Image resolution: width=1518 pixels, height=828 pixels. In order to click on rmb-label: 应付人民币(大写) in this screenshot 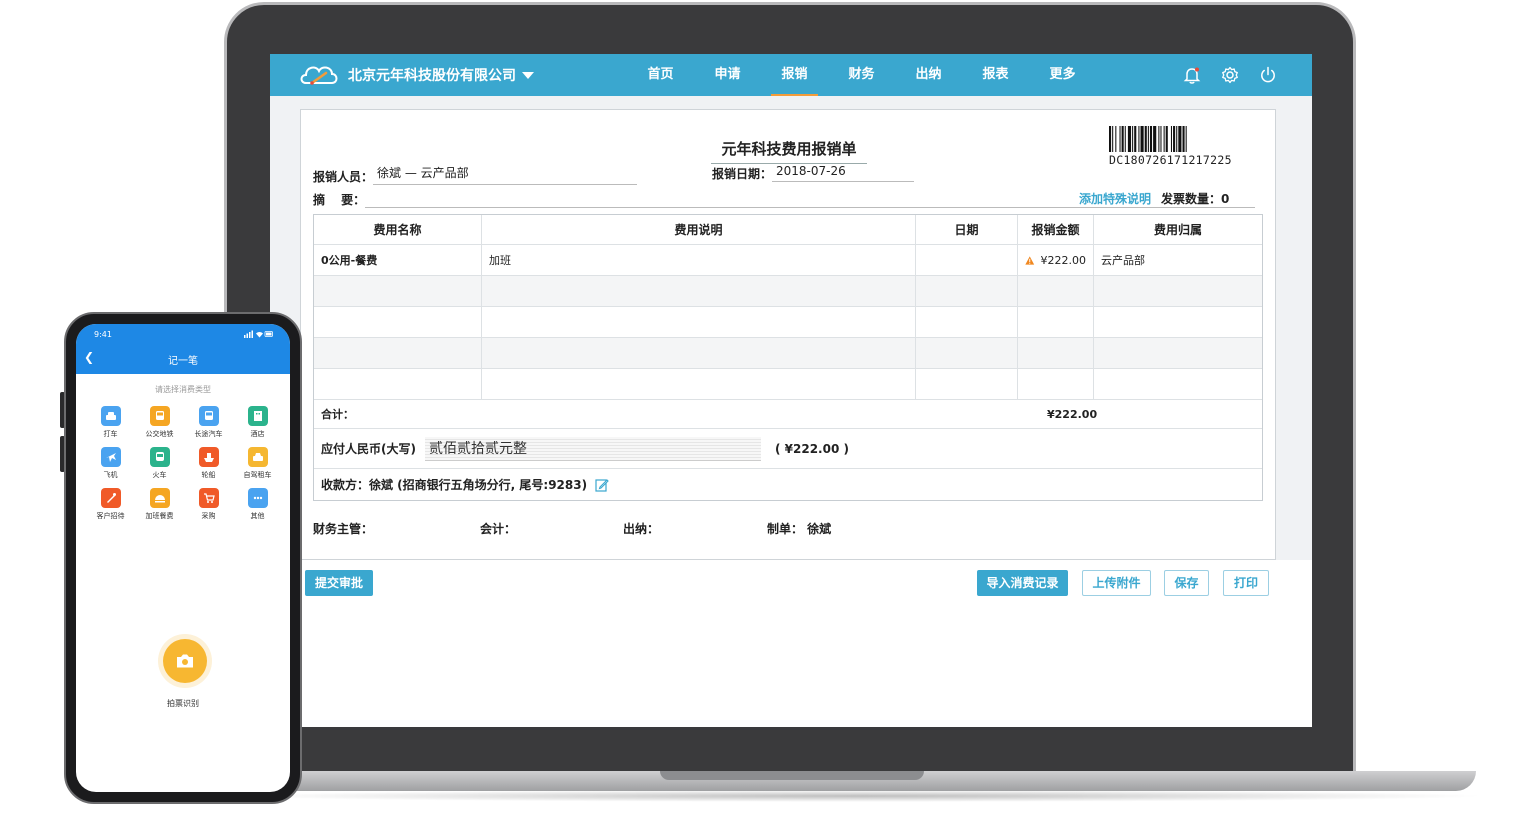, I will do `click(368, 449)`.